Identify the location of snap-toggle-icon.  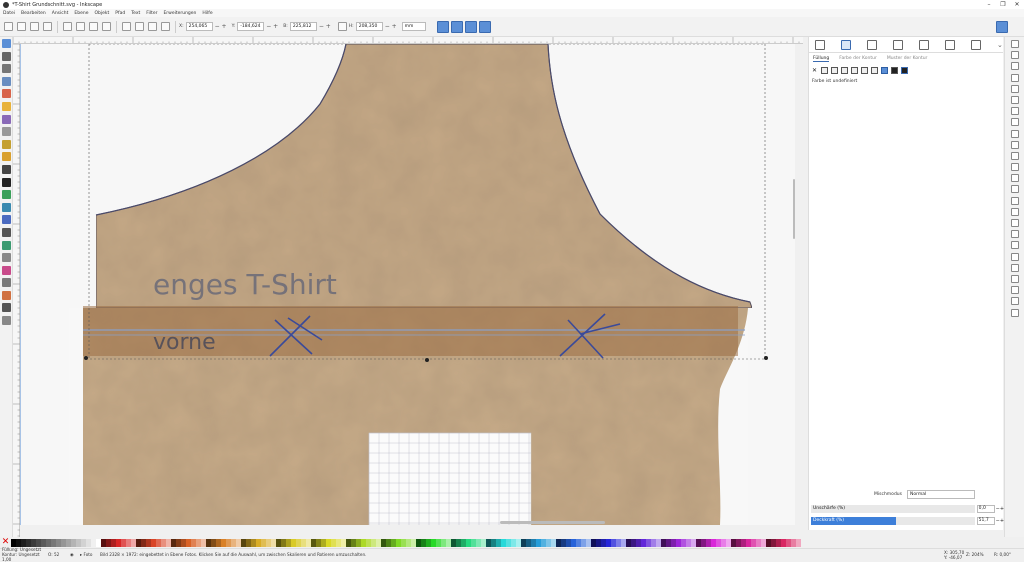
(1002, 27).